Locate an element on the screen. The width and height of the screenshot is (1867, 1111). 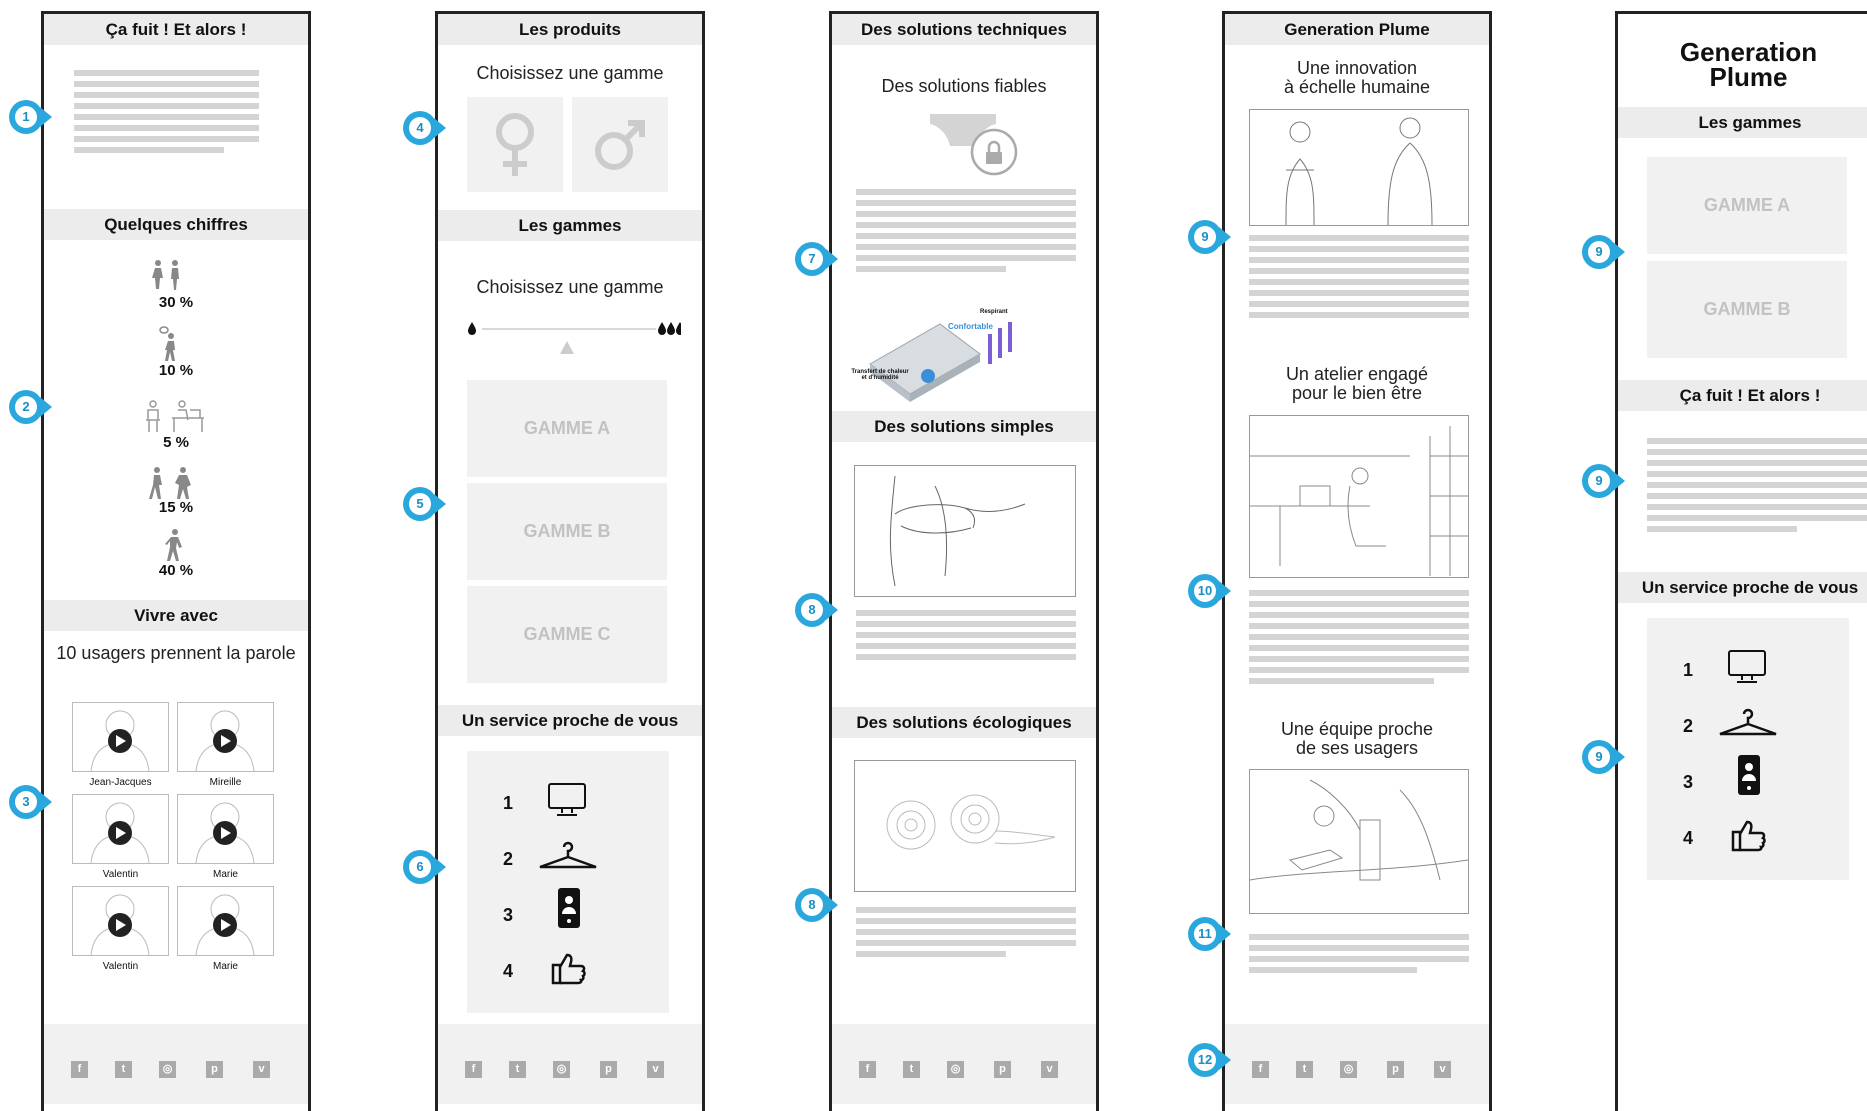
people-icon is located at coordinates (165, 275).